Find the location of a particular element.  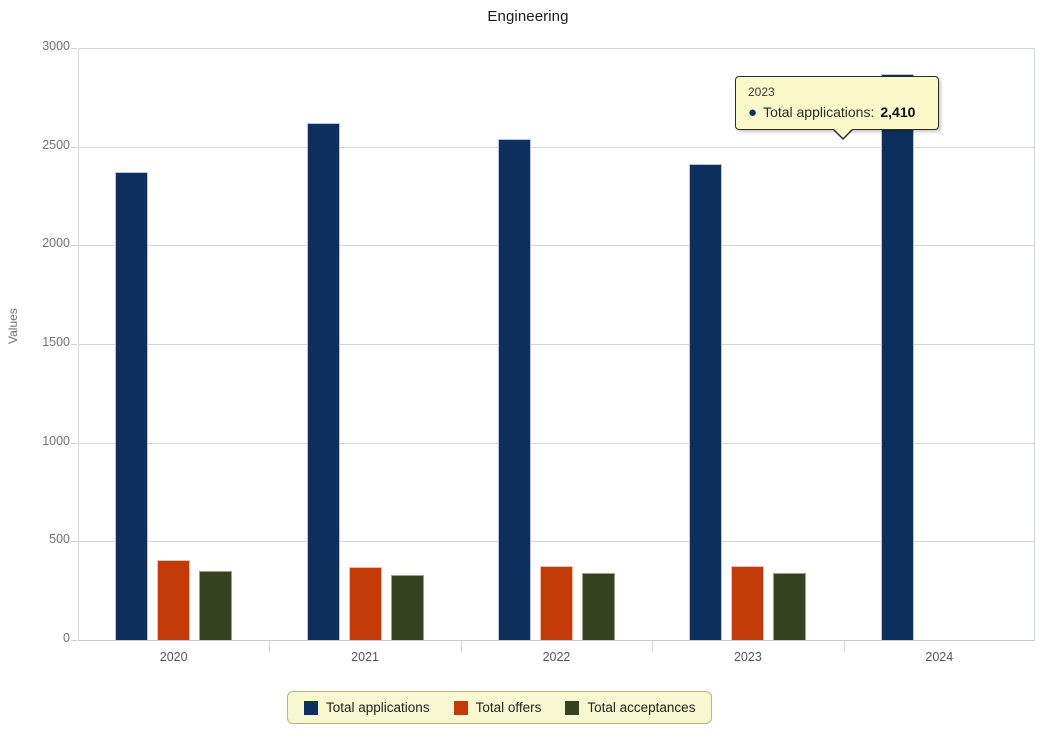

y-tick-label: 1500 is located at coordinates (56, 342).